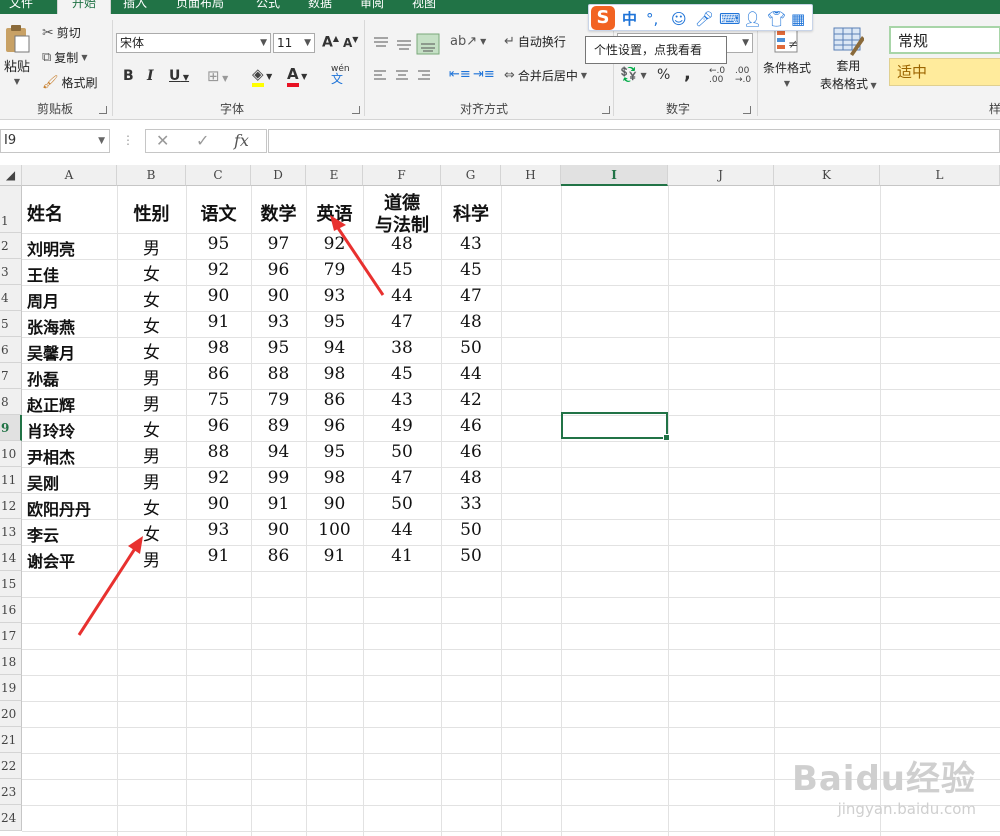 The height and width of the screenshot is (836, 1000). What do you see at coordinates (179, 76) in the screenshot?
I see `underline-button: U ▼` at bounding box center [179, 76].